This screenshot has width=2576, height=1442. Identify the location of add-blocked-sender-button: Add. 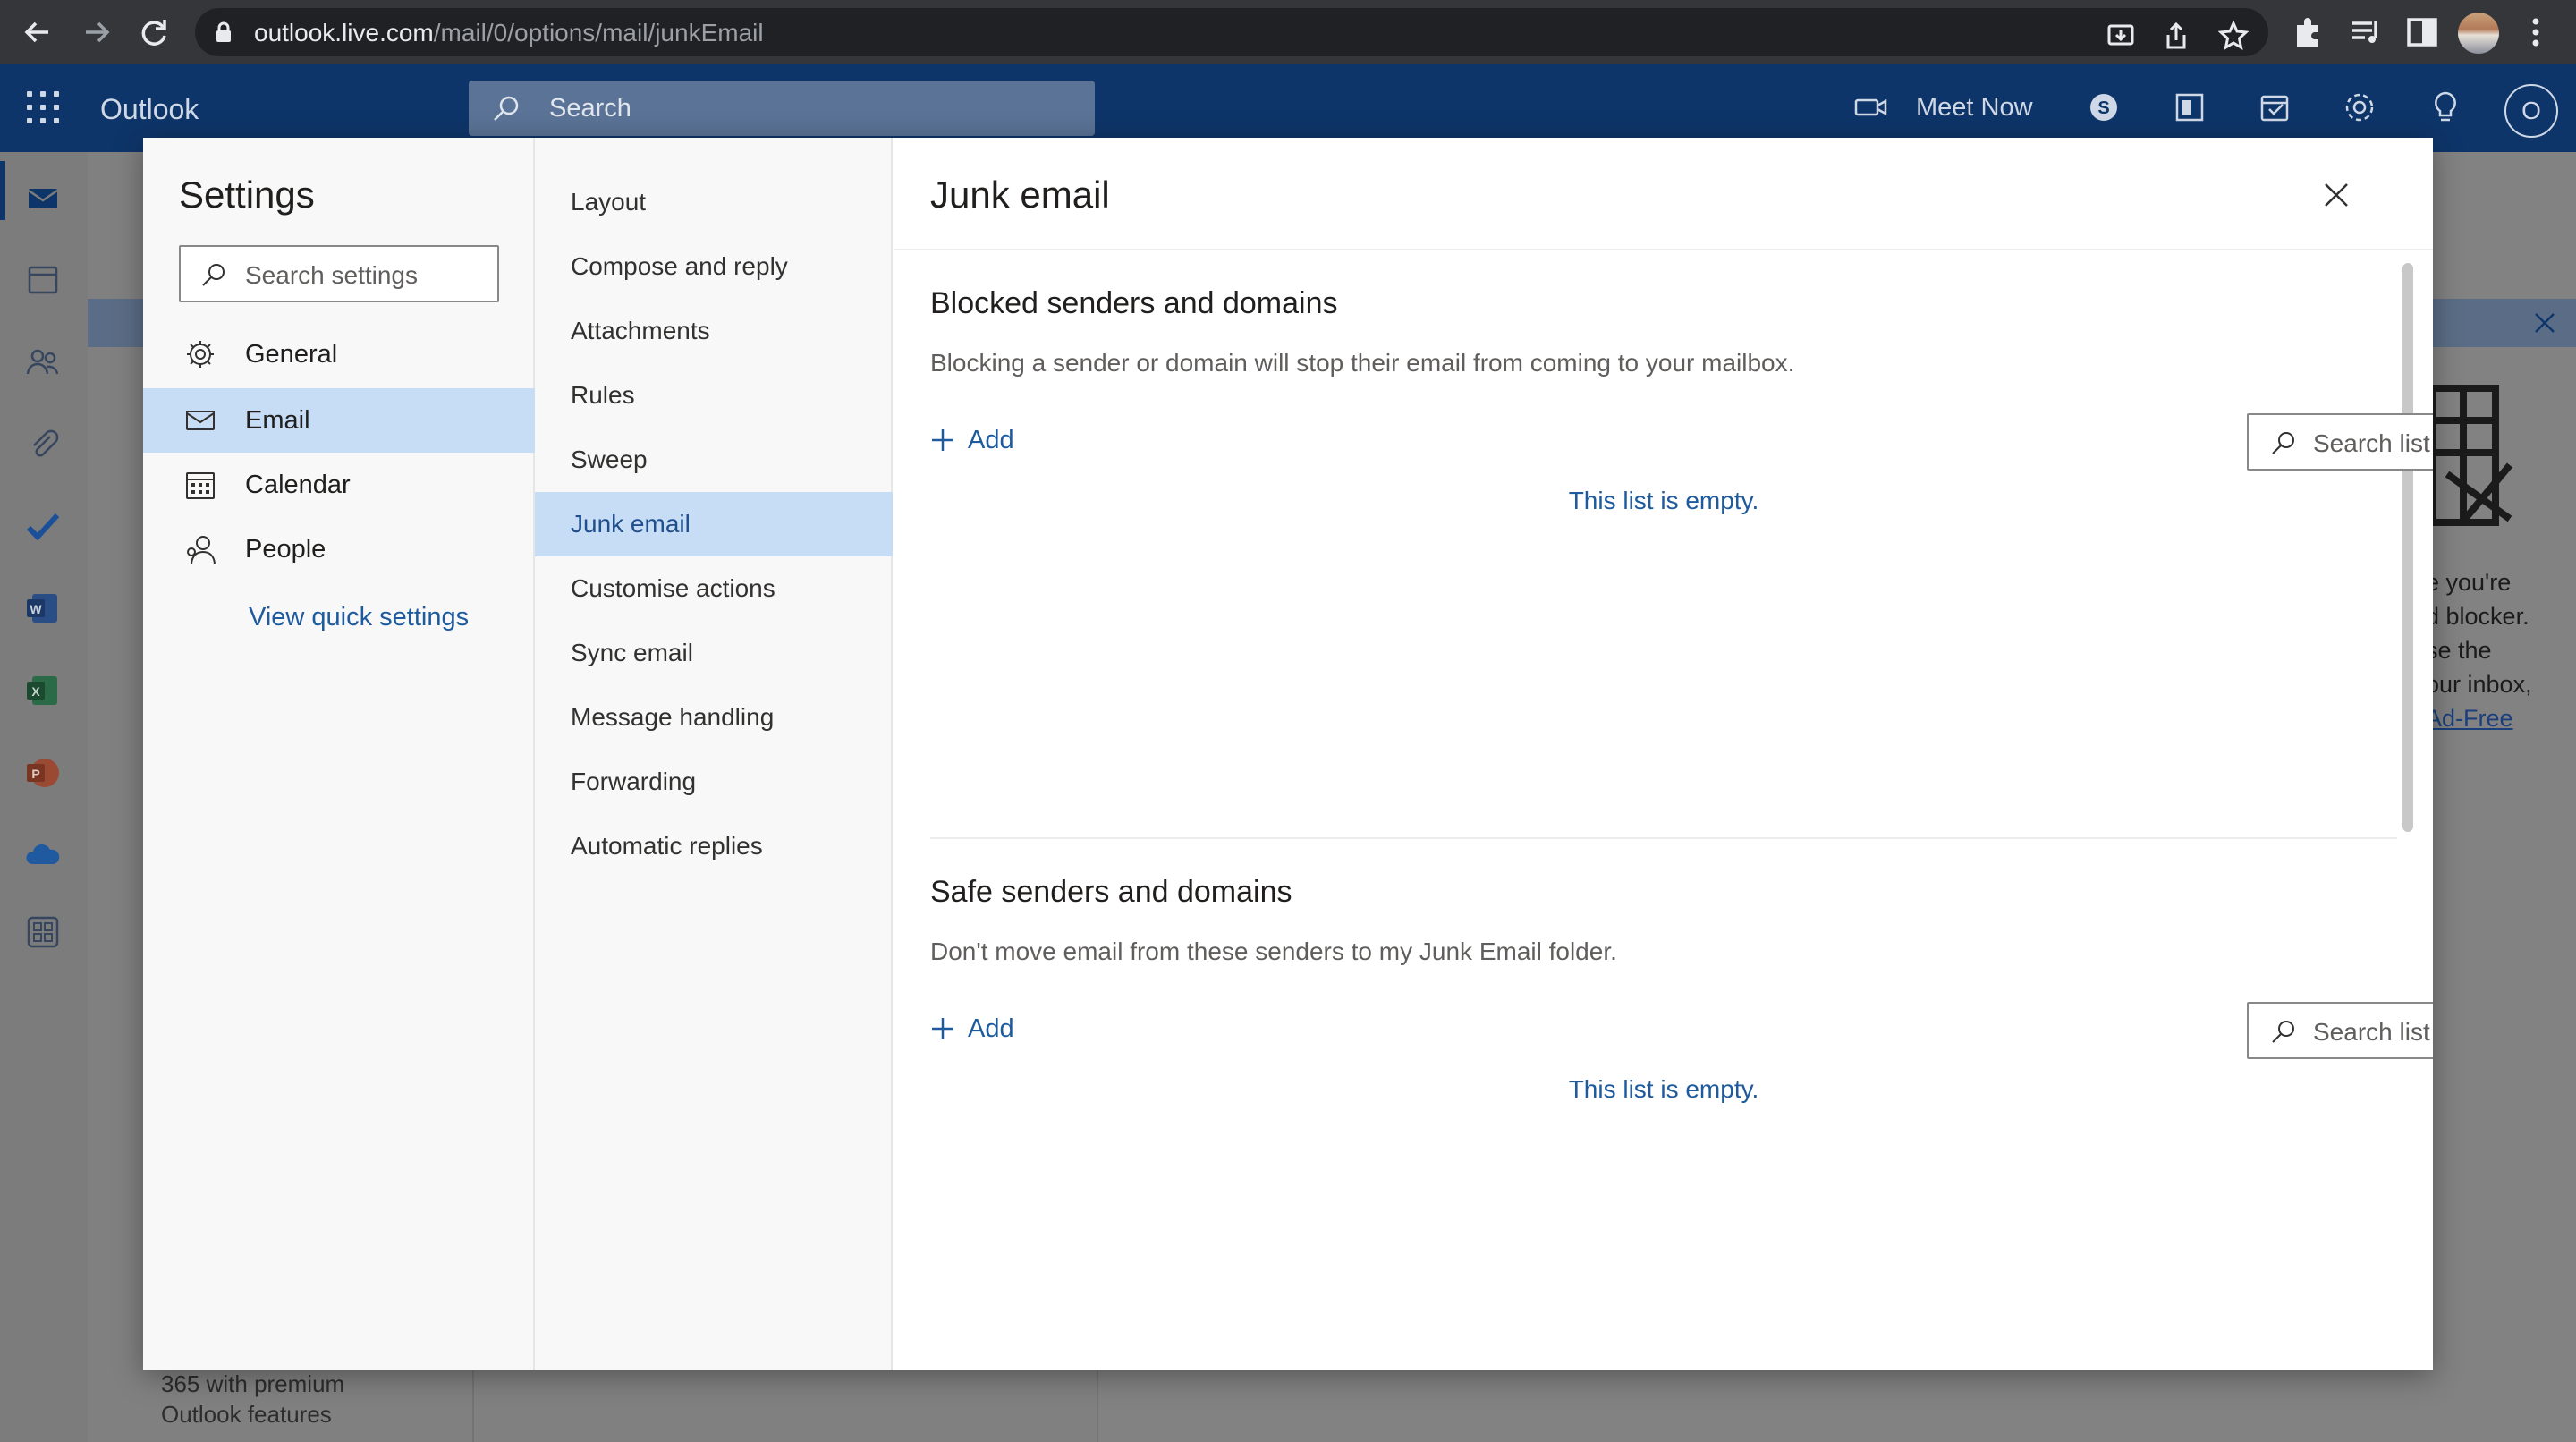
(975, 442).